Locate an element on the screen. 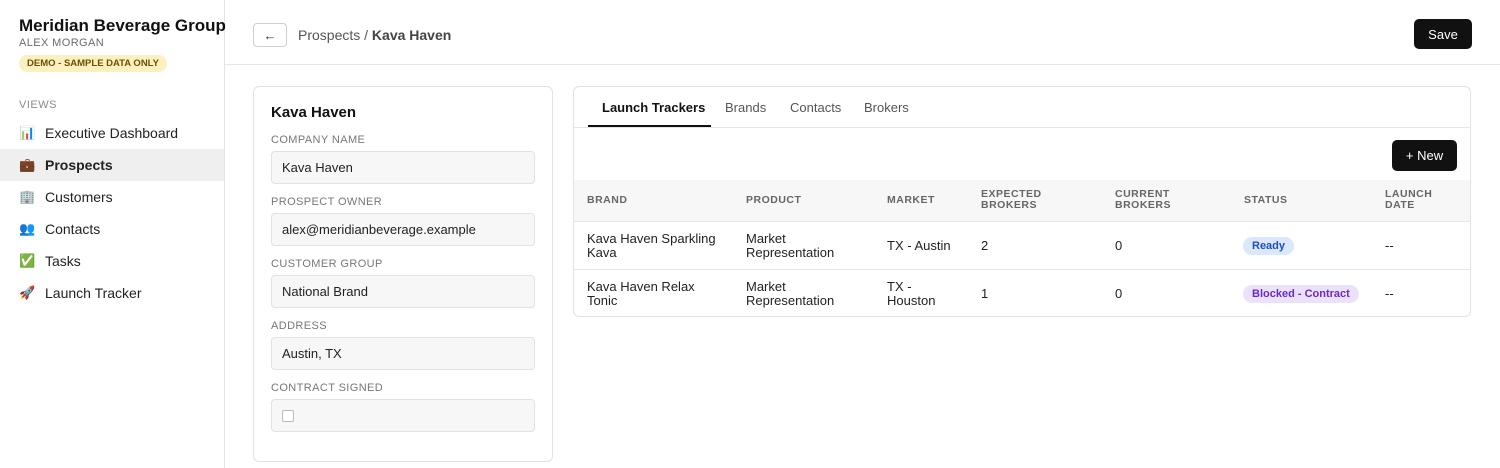 The width and height of the screenshot is (1500, 468). tab-launch-trackers: Launch Trackers is located at coordinates (653, 107).